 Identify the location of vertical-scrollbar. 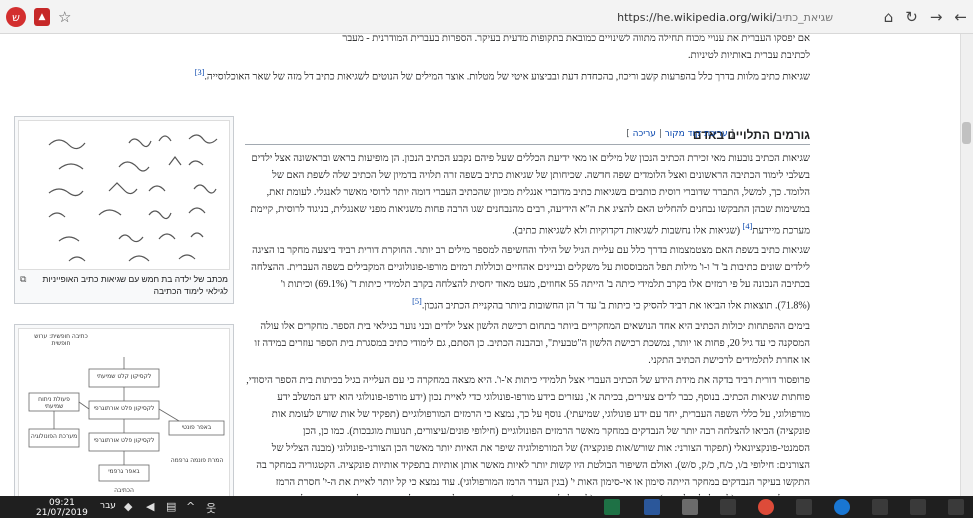
(966, 265).